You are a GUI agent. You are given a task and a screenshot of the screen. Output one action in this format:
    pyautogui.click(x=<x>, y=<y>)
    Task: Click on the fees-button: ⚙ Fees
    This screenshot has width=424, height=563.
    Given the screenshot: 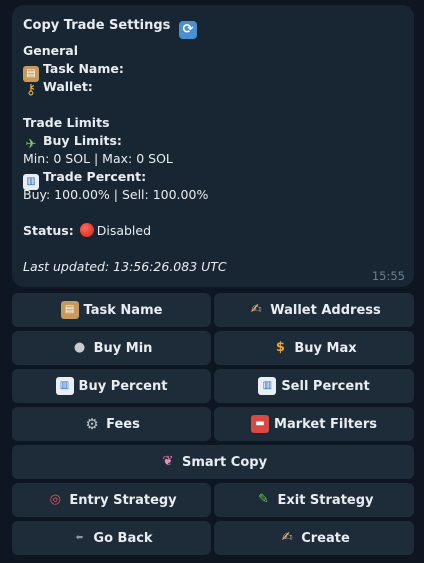 What is the action you would take?
    pyautogui.click(x=111, y=424)
    